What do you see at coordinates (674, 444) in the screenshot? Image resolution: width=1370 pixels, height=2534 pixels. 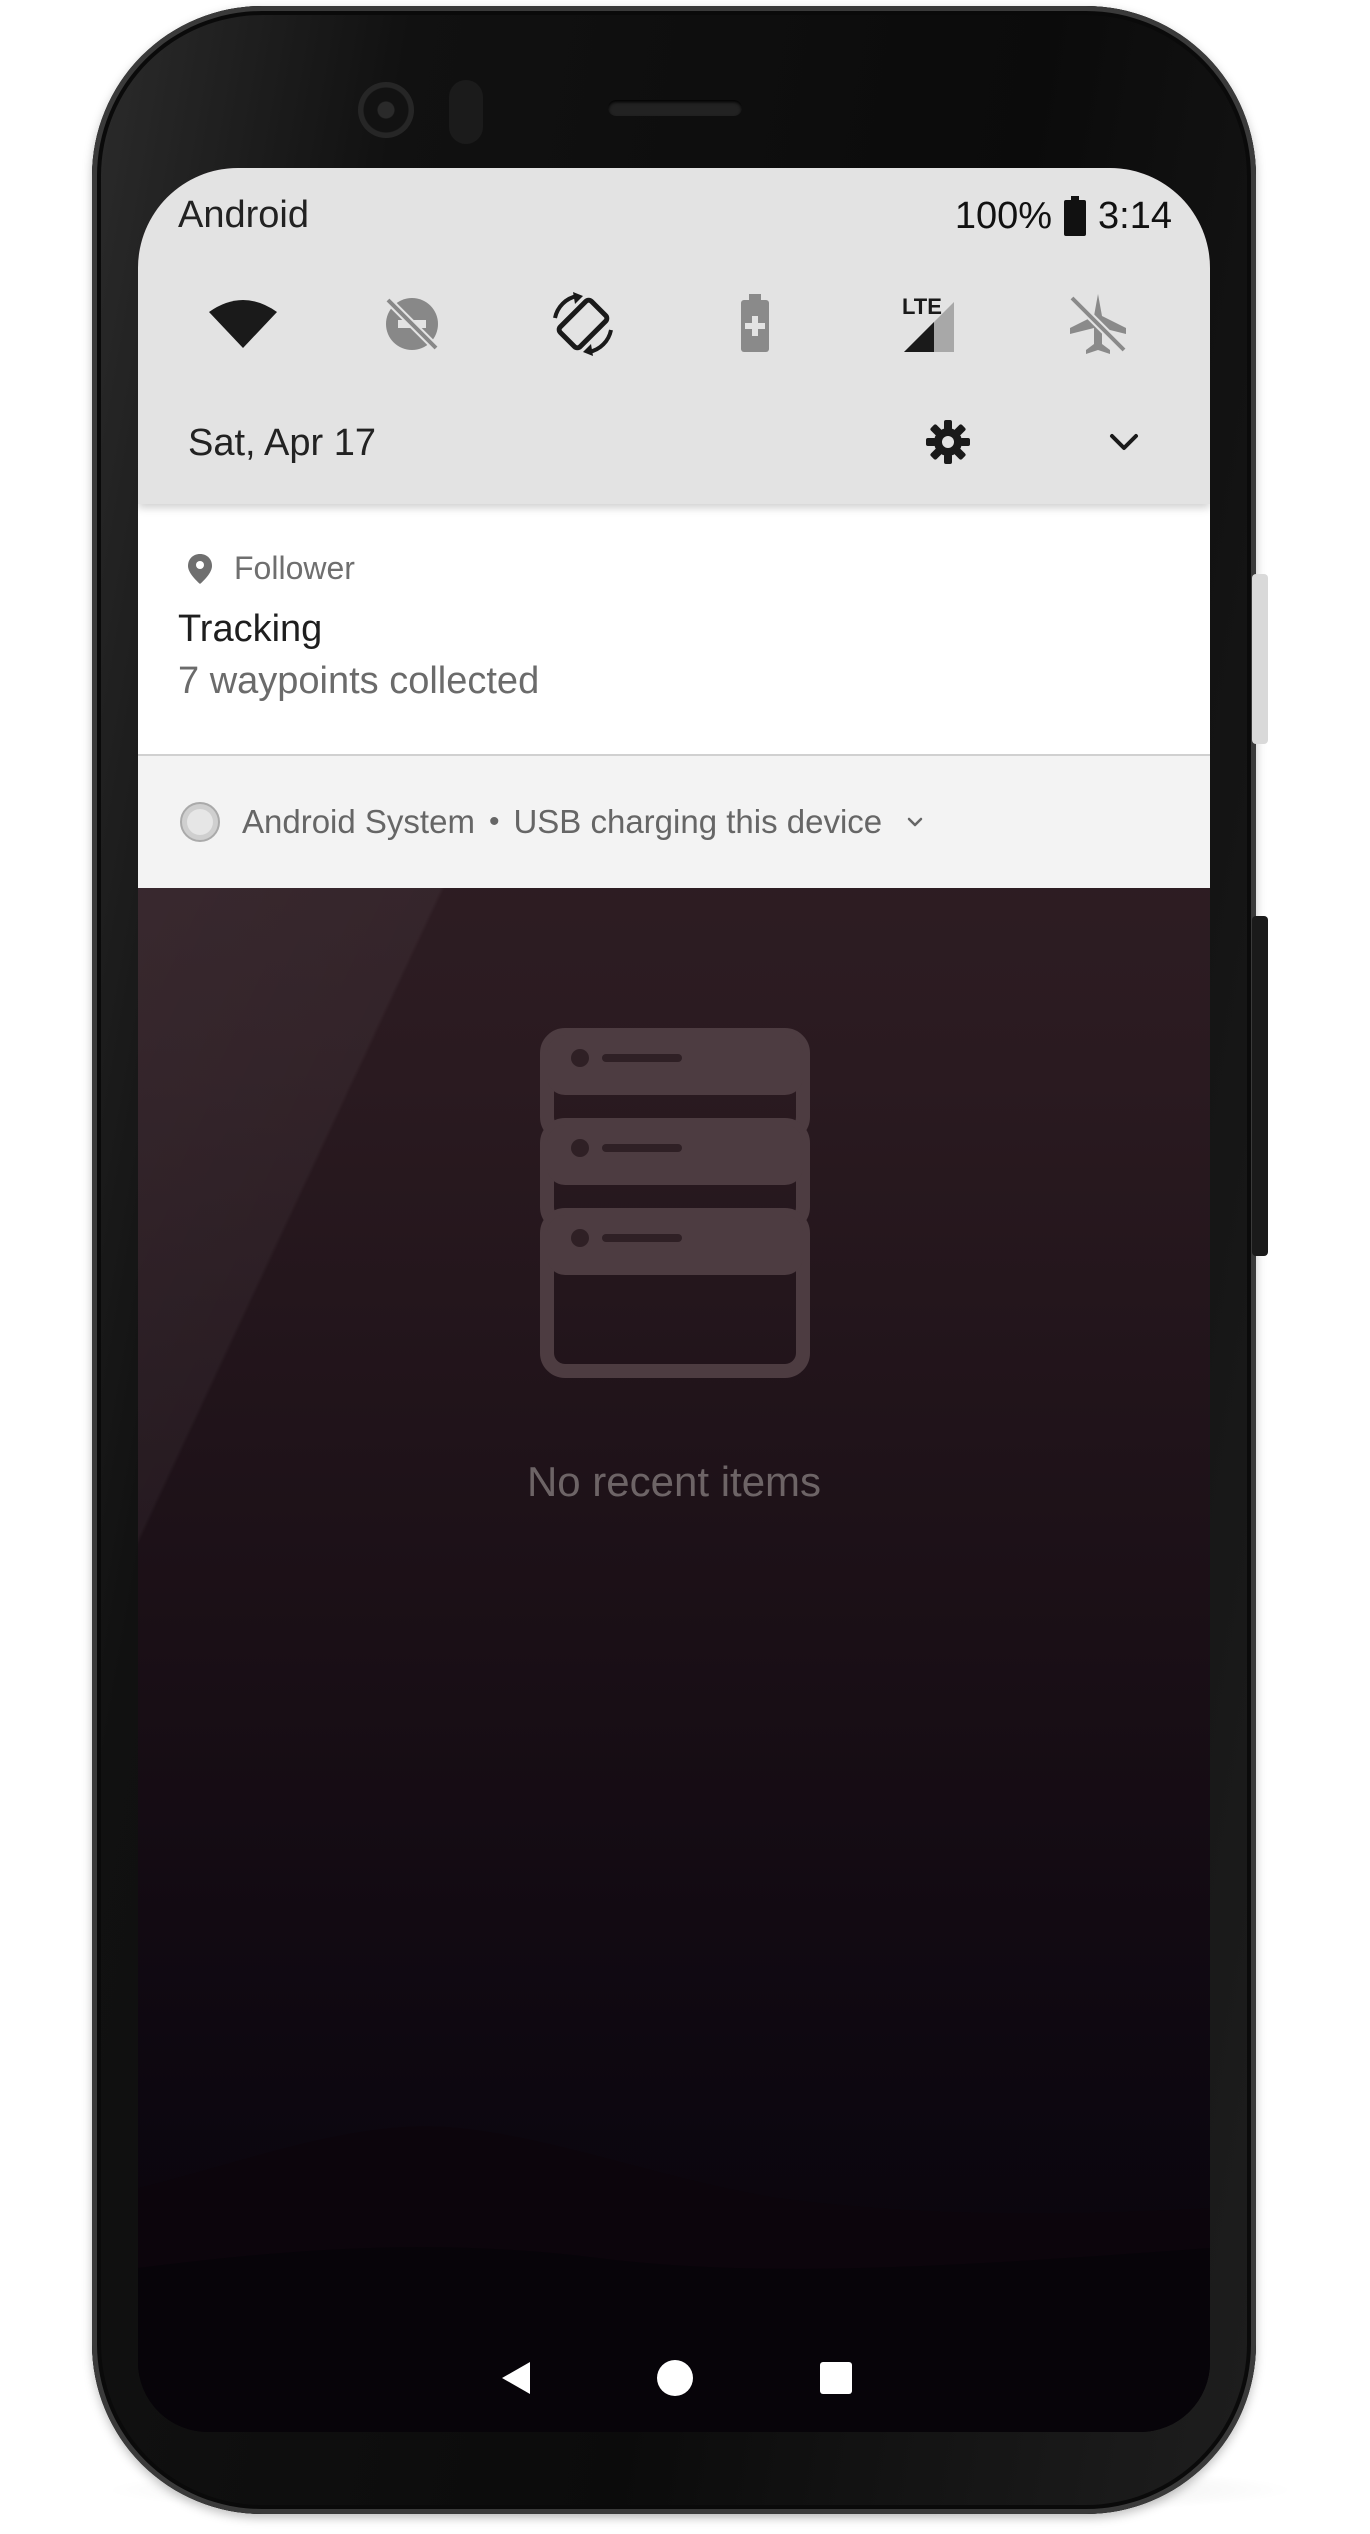 I see `shade-footer: Sat, Apr 17` at bounding box center [674, 444].